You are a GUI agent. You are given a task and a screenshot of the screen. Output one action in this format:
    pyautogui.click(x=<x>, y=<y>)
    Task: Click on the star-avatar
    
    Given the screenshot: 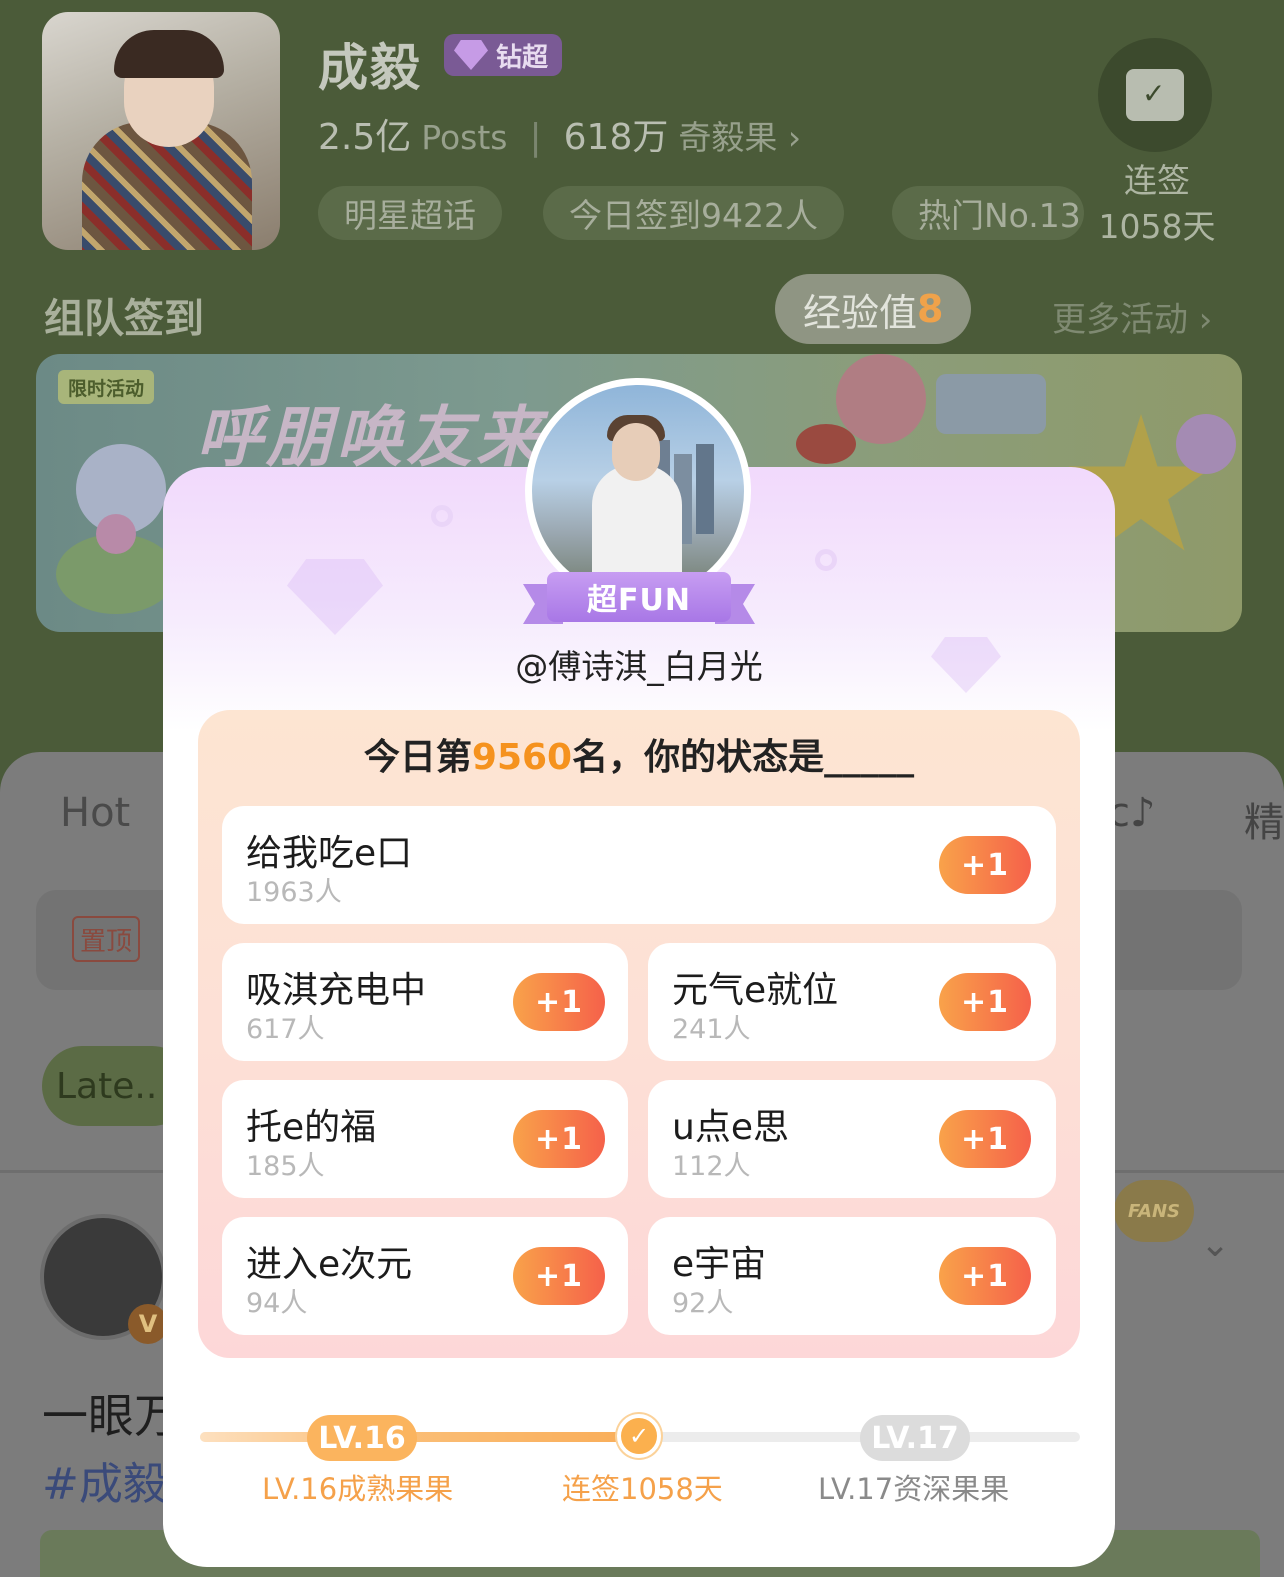 What is the action you would take?
    pyautogui.click(x=161, y=131)
    